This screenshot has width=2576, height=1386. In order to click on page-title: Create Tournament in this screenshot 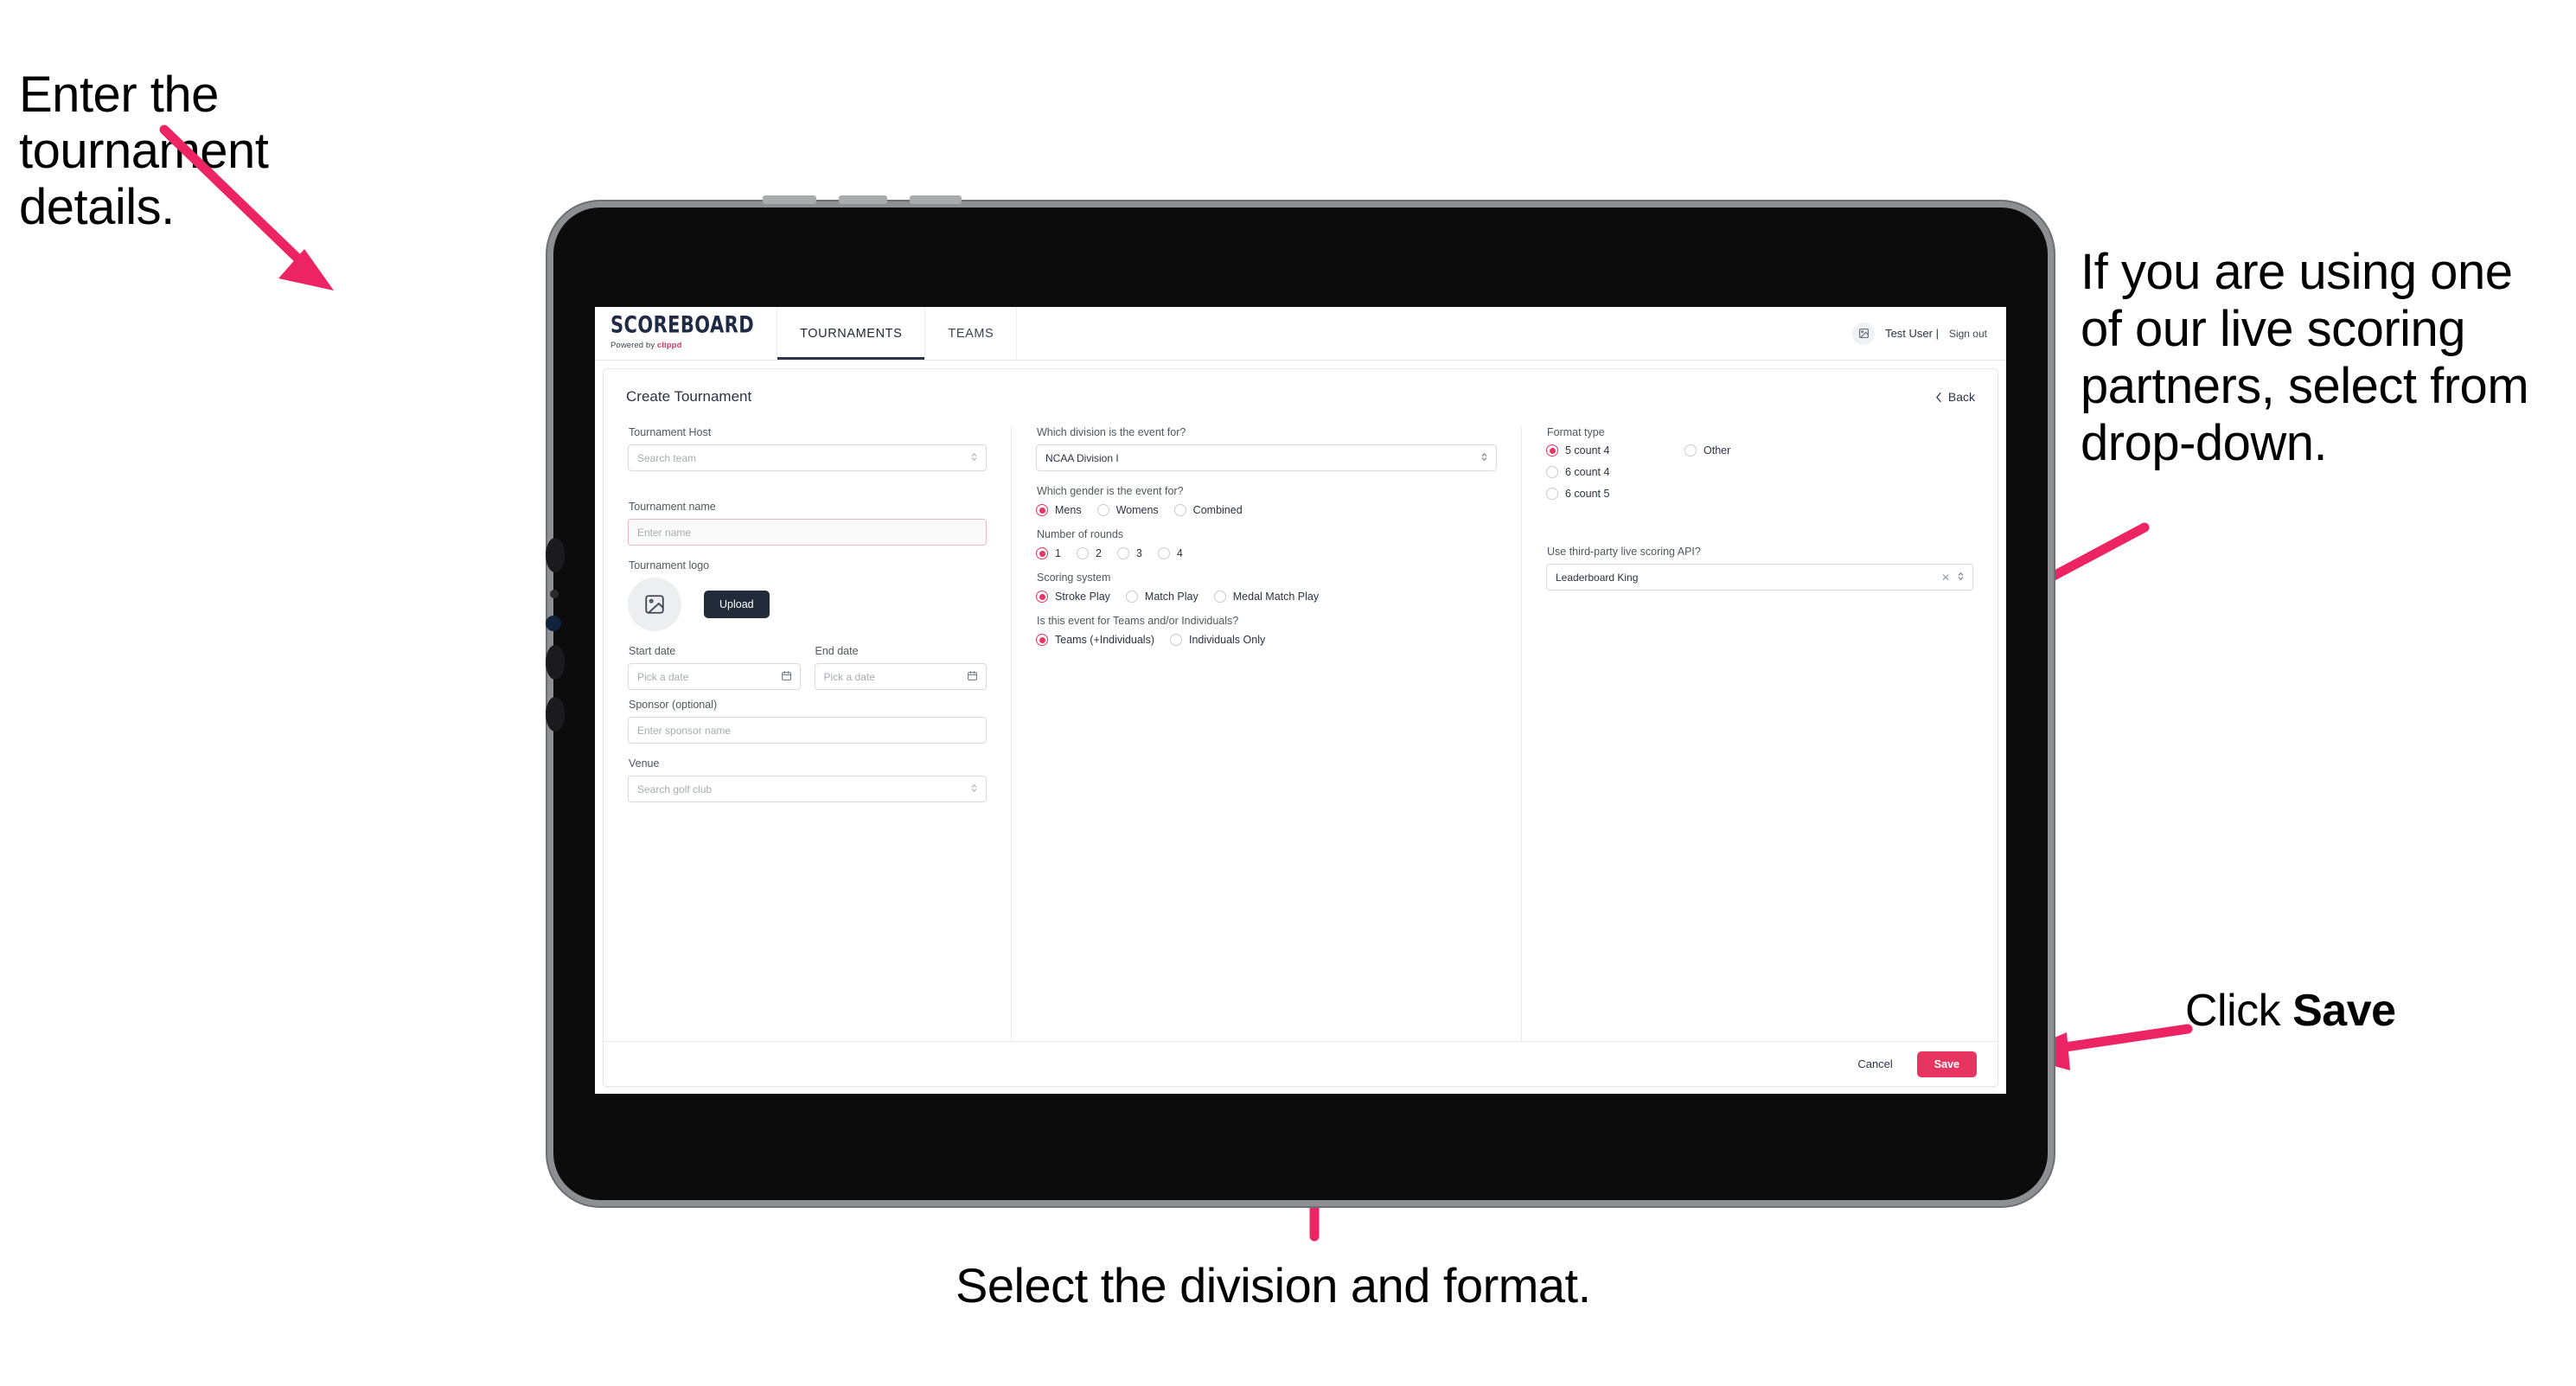, I will do `click(689, 396)`.